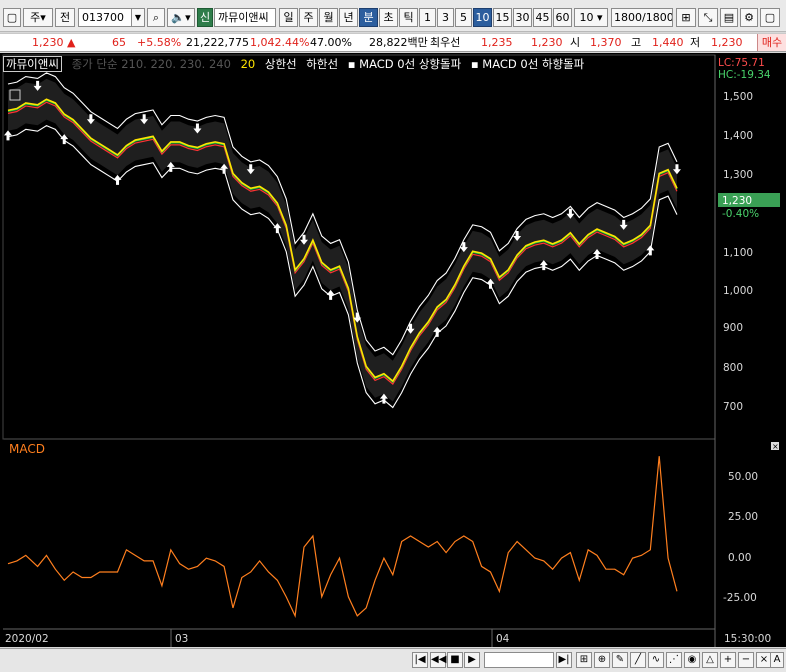  Describe the element at coordinates (280, 64) in the screenshot. I see `legend-upper-limit: 상한선` at that location.